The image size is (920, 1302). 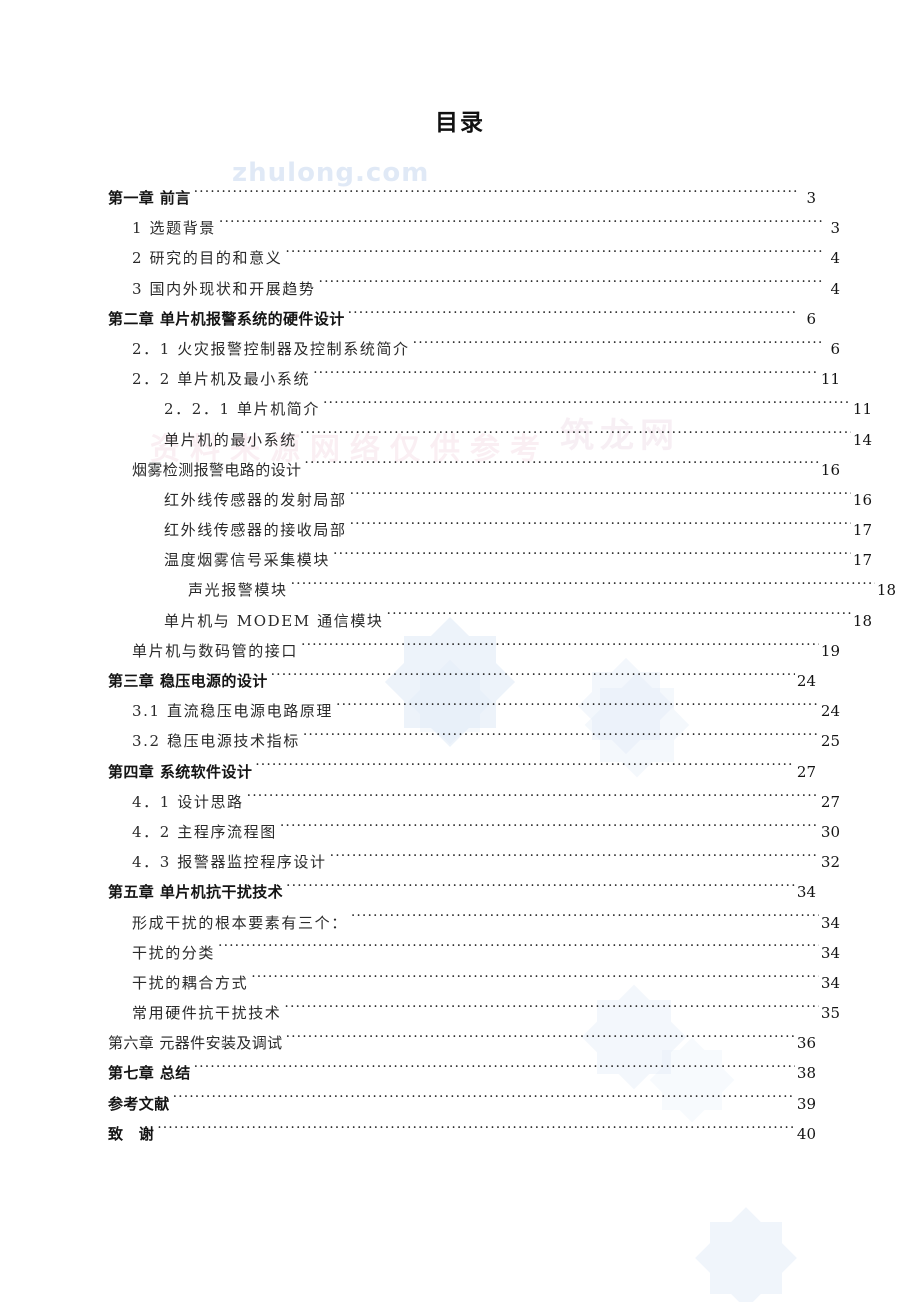 I want to click on toc-entry: 第二章 单片机报警系统的硬件设计 6, so click(x=462, y=319).